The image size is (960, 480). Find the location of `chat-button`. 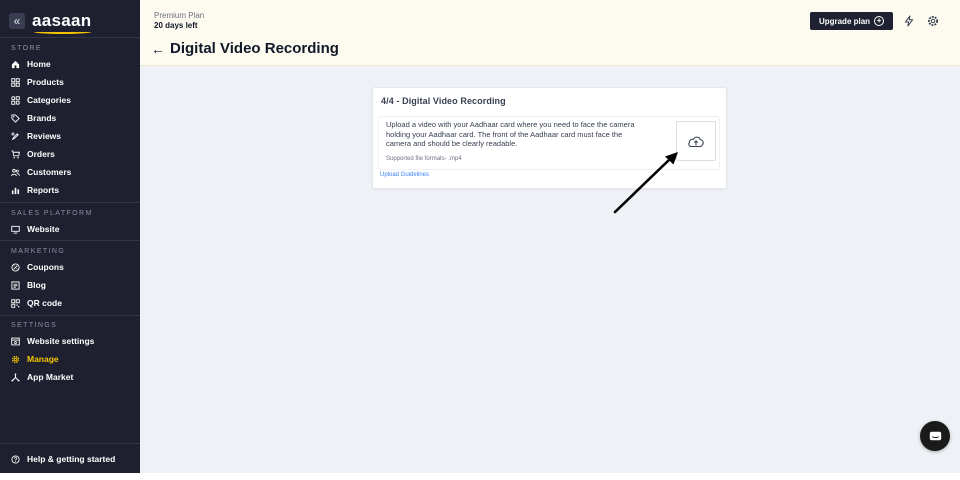

chat-button is located at coordinates (935, 436).